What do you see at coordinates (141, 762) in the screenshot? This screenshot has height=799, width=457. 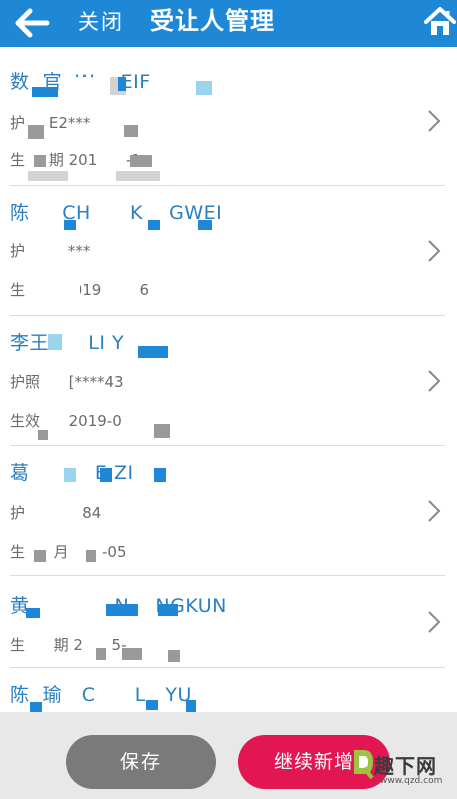 I see `save-button: 保存` at bounding box center [141, 762].